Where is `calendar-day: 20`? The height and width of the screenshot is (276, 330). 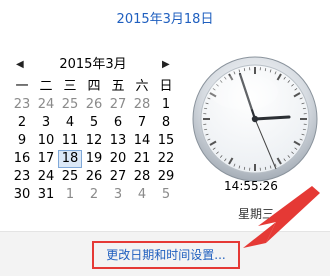
calendar-day: 20 is located at coordinates (118, 159).